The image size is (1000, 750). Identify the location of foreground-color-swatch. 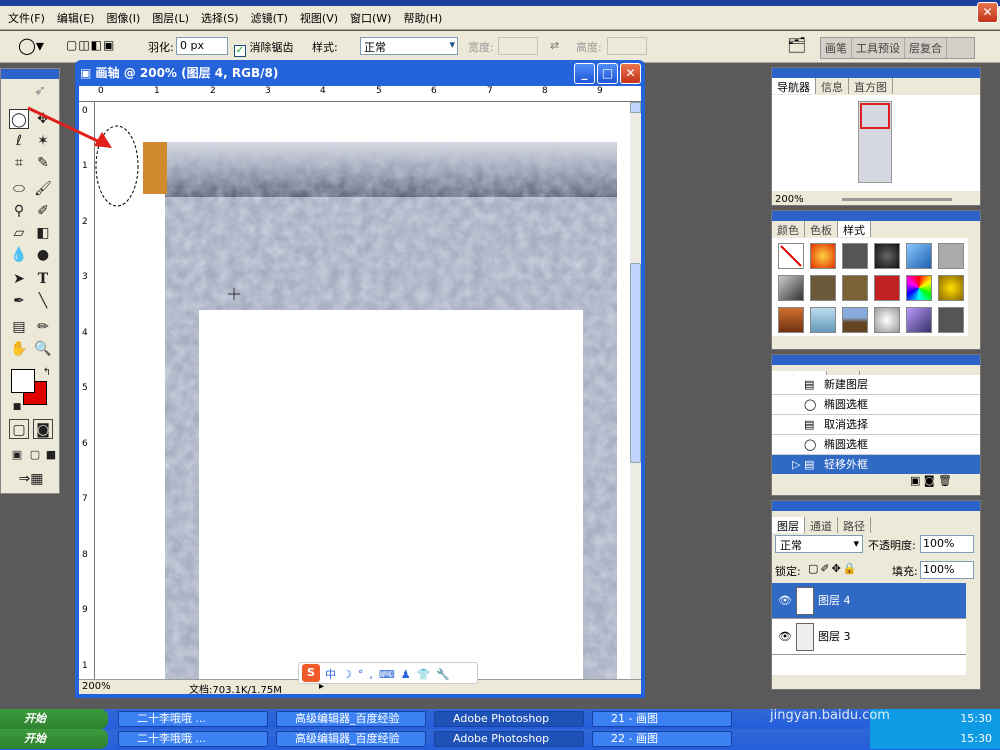
(23, 381).